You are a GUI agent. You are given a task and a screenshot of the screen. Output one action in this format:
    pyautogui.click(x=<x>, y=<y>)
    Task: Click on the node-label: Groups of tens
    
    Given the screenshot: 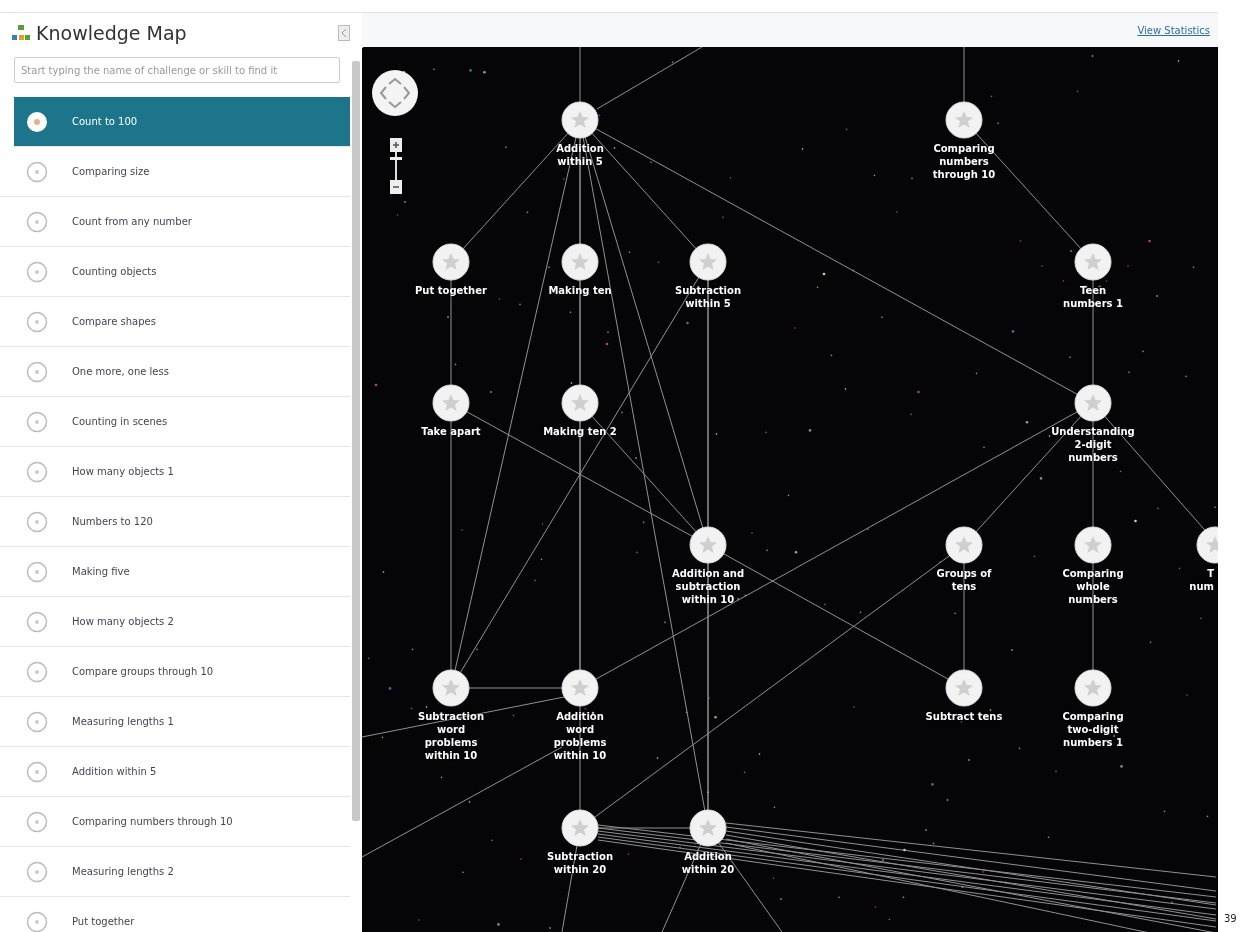 What is the action you would take?
    pyautogui.click(x=964, y=580)
    